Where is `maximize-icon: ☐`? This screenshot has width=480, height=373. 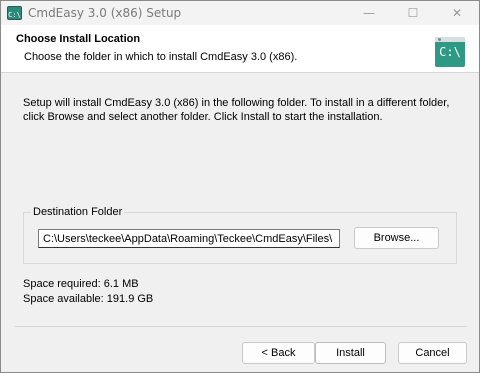 maximize-icon: ☐ is located at coordinates (413, 13).